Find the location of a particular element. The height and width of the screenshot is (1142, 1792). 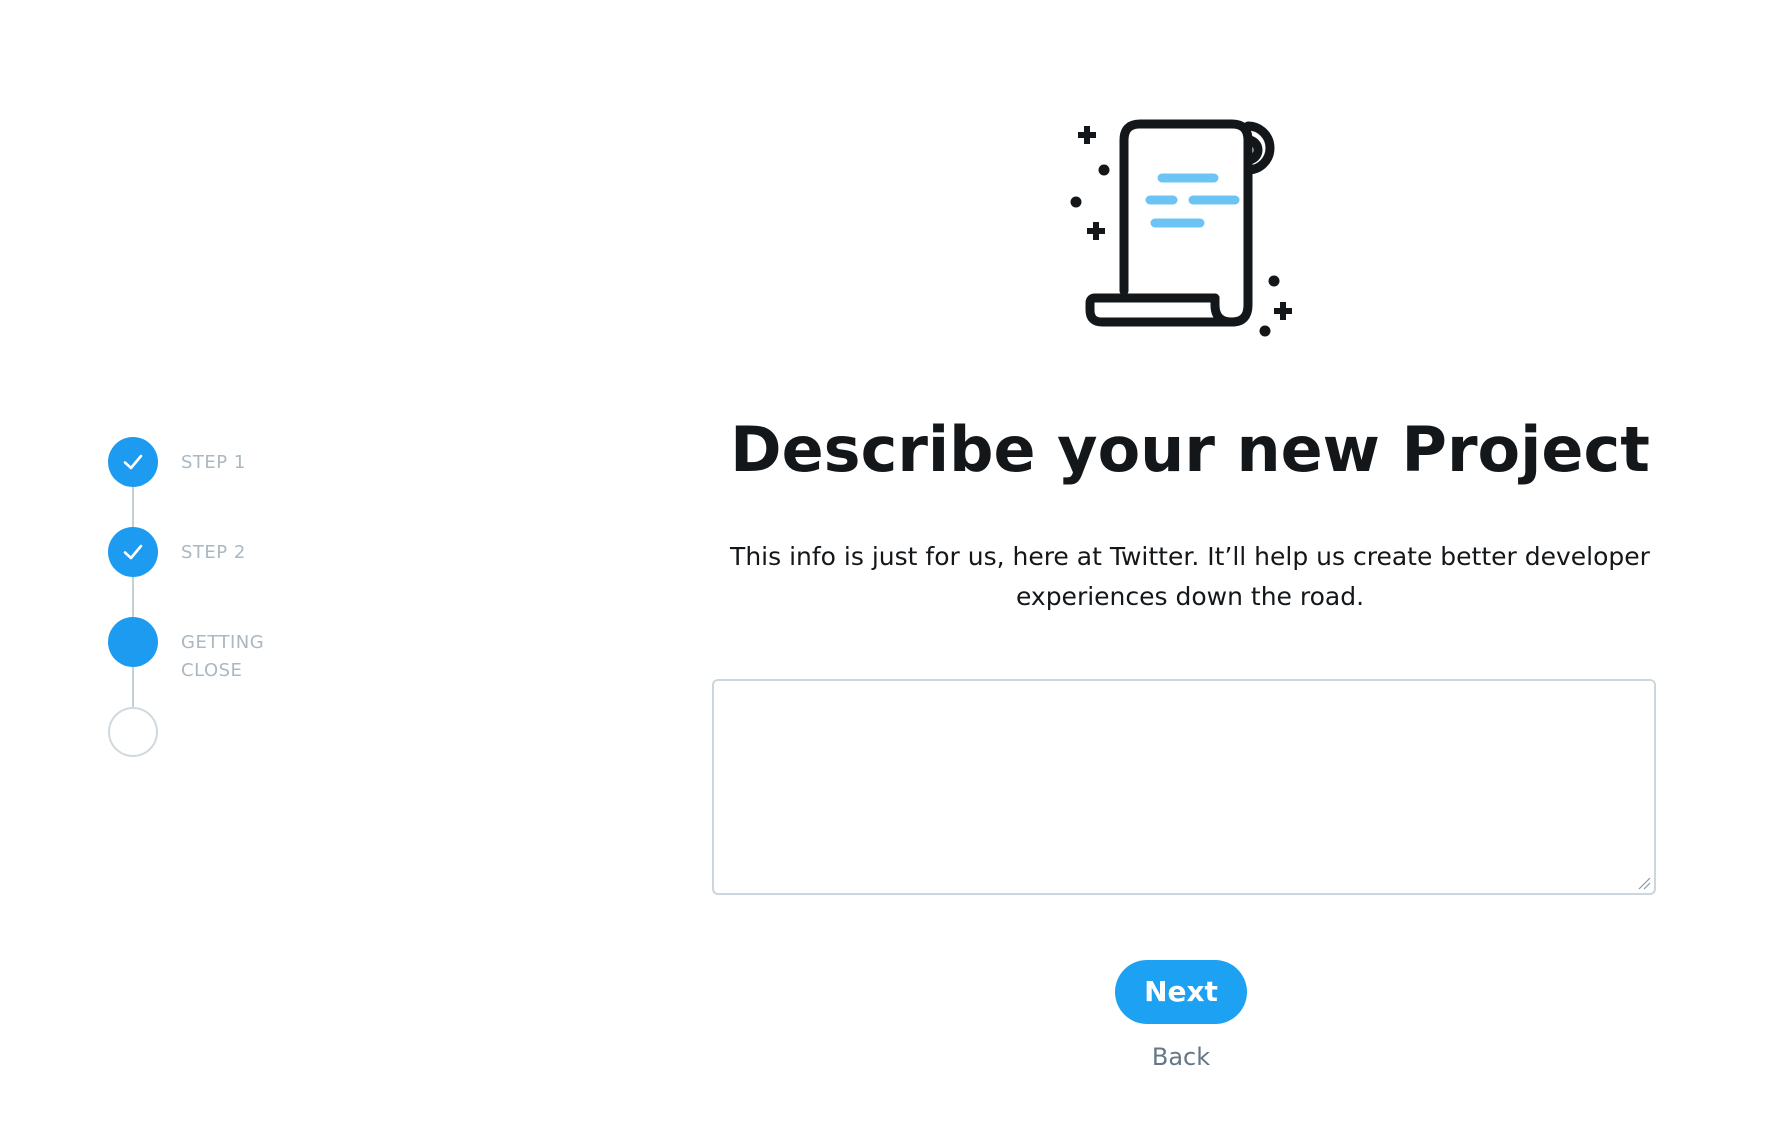

back-link: Back is located at coordinates (1181, 1057).